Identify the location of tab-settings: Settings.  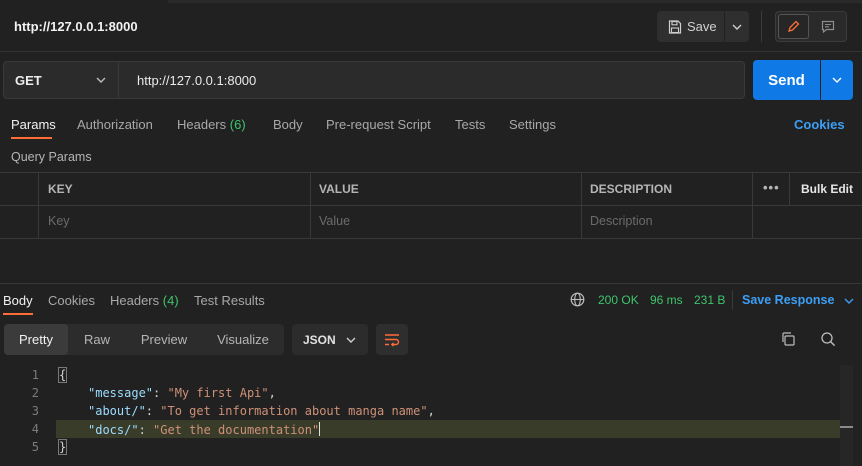
(532, 124).